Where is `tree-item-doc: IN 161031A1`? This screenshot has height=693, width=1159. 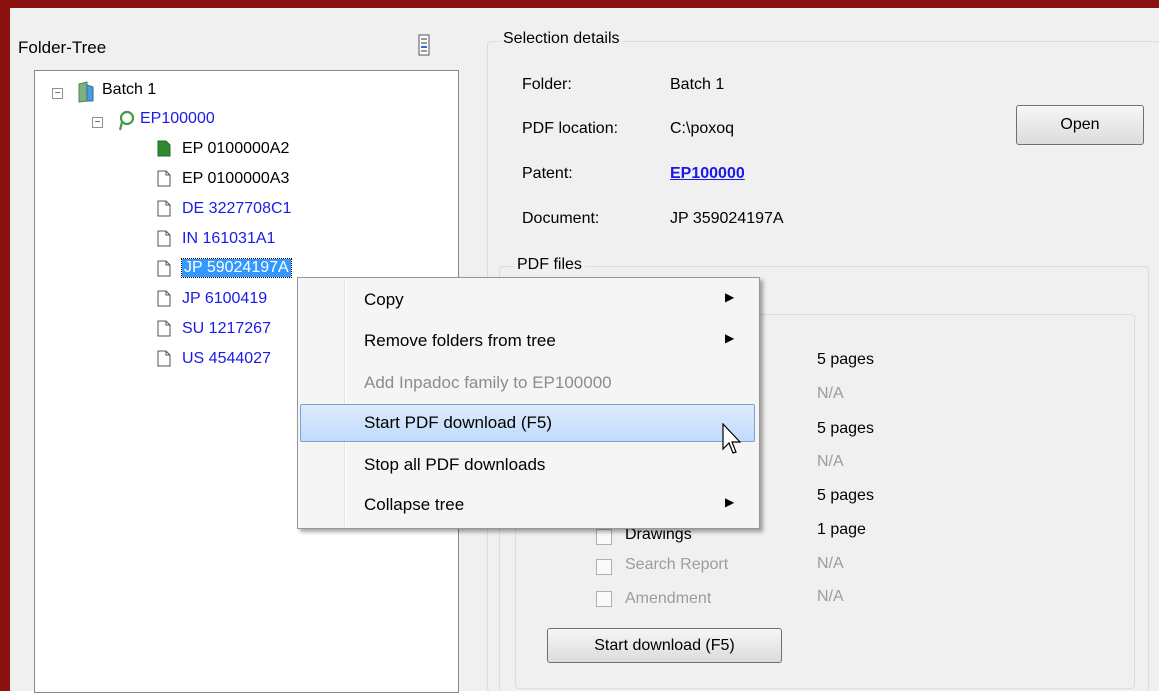
tree-item-doc: IN 161031A1 is located at coordinates (228, 239).